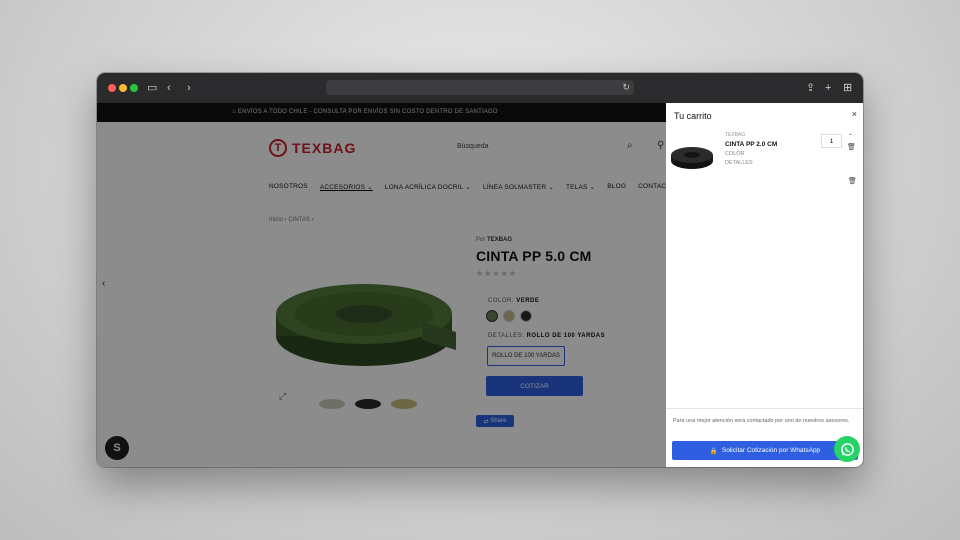 This screenshot has width=960, height=540. Describe the element at coordinates (693, 116) in the screenshot. I see `cart-title: Tu carrito` at that location.